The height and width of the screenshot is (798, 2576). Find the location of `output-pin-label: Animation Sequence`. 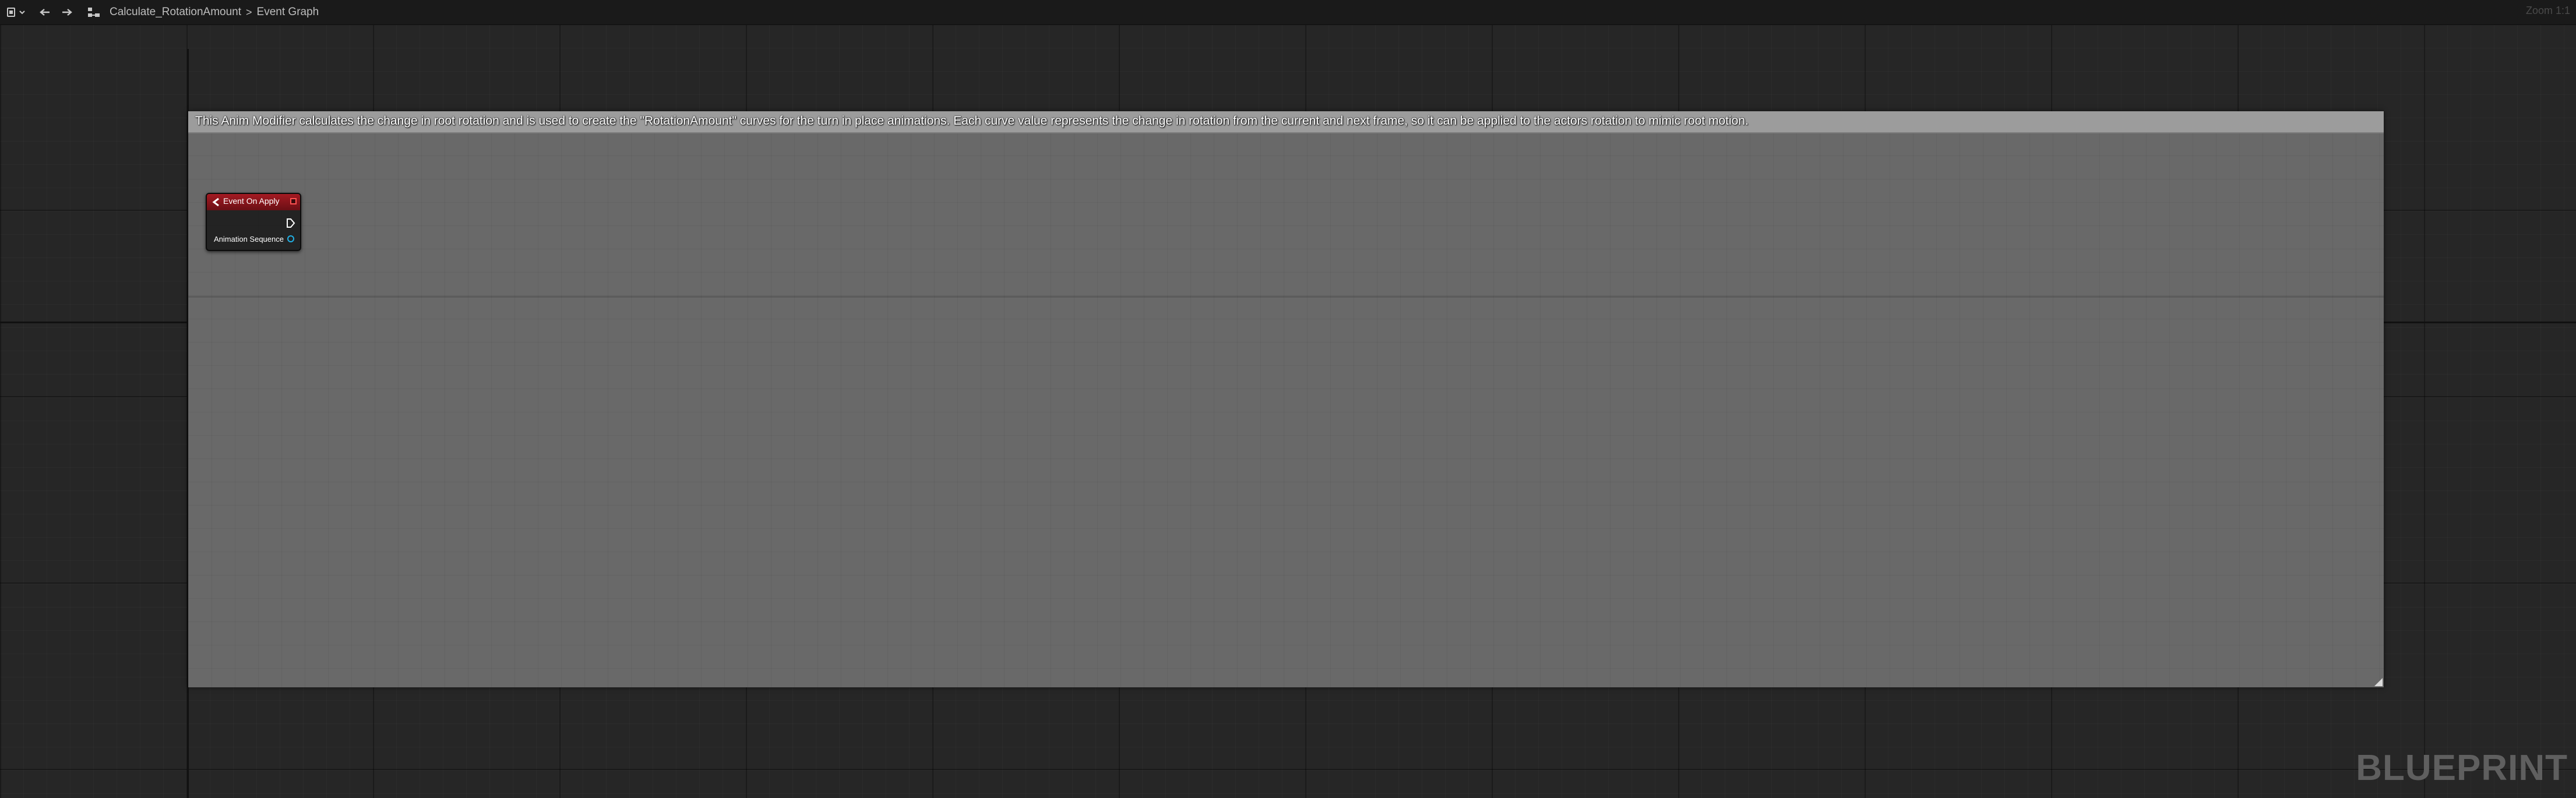

output-pin-label: Animation Sequence is located at coordinates (249, 239).